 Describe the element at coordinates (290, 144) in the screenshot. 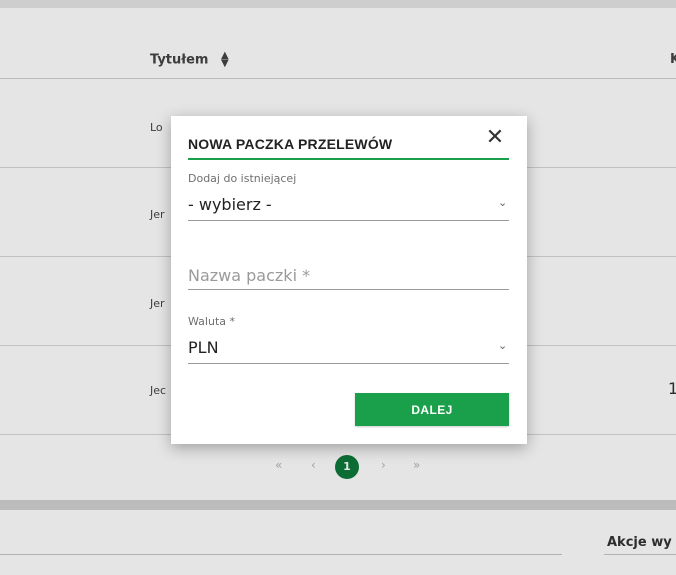

I see `modal-title: NOWA PACZKA PRZELEWÓW` at that location.